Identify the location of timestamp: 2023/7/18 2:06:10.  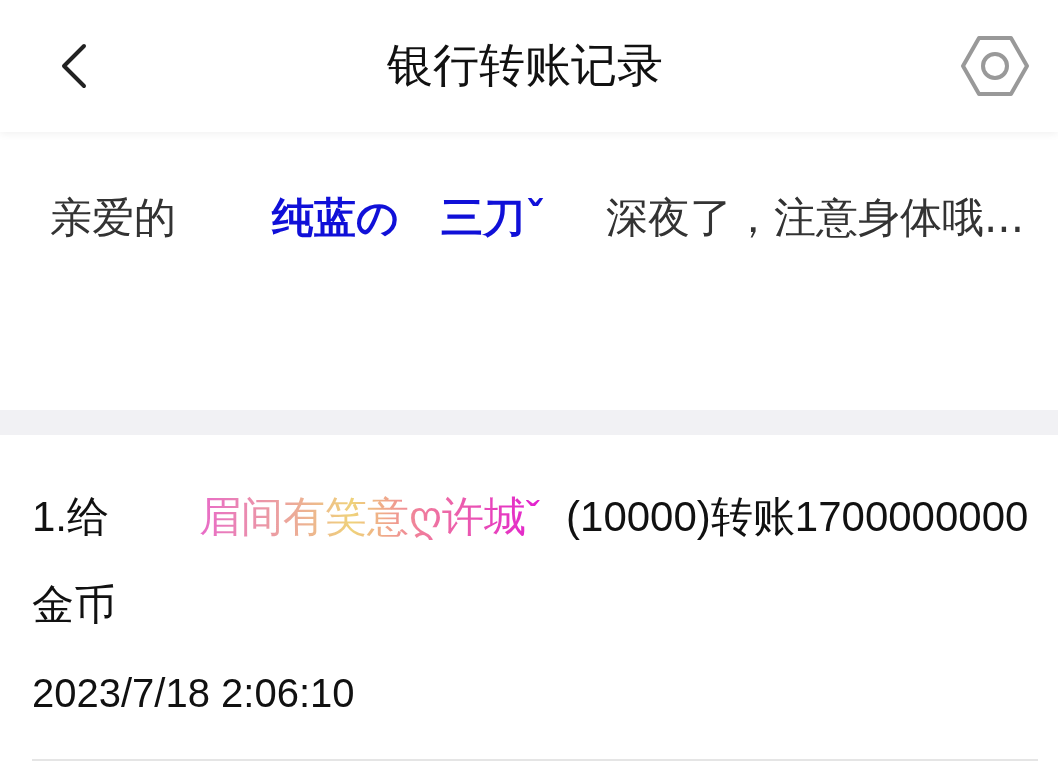
(194, 693).